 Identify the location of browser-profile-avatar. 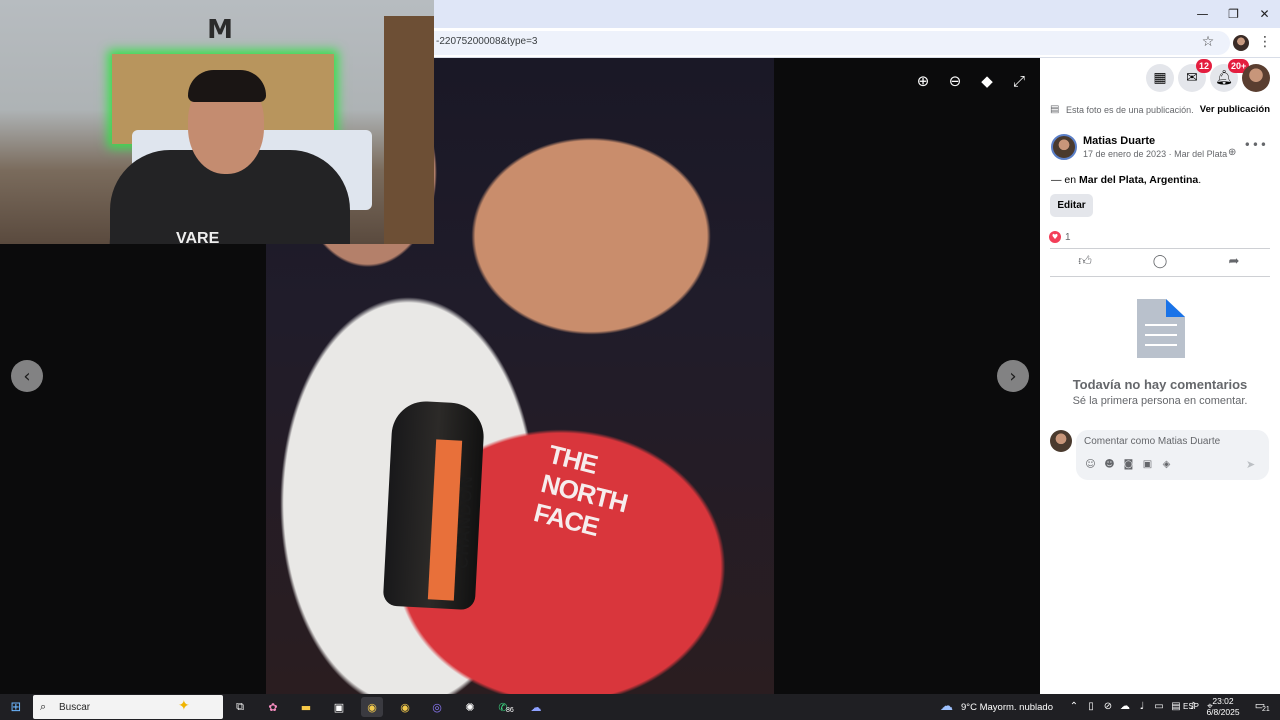
(1241, 43).